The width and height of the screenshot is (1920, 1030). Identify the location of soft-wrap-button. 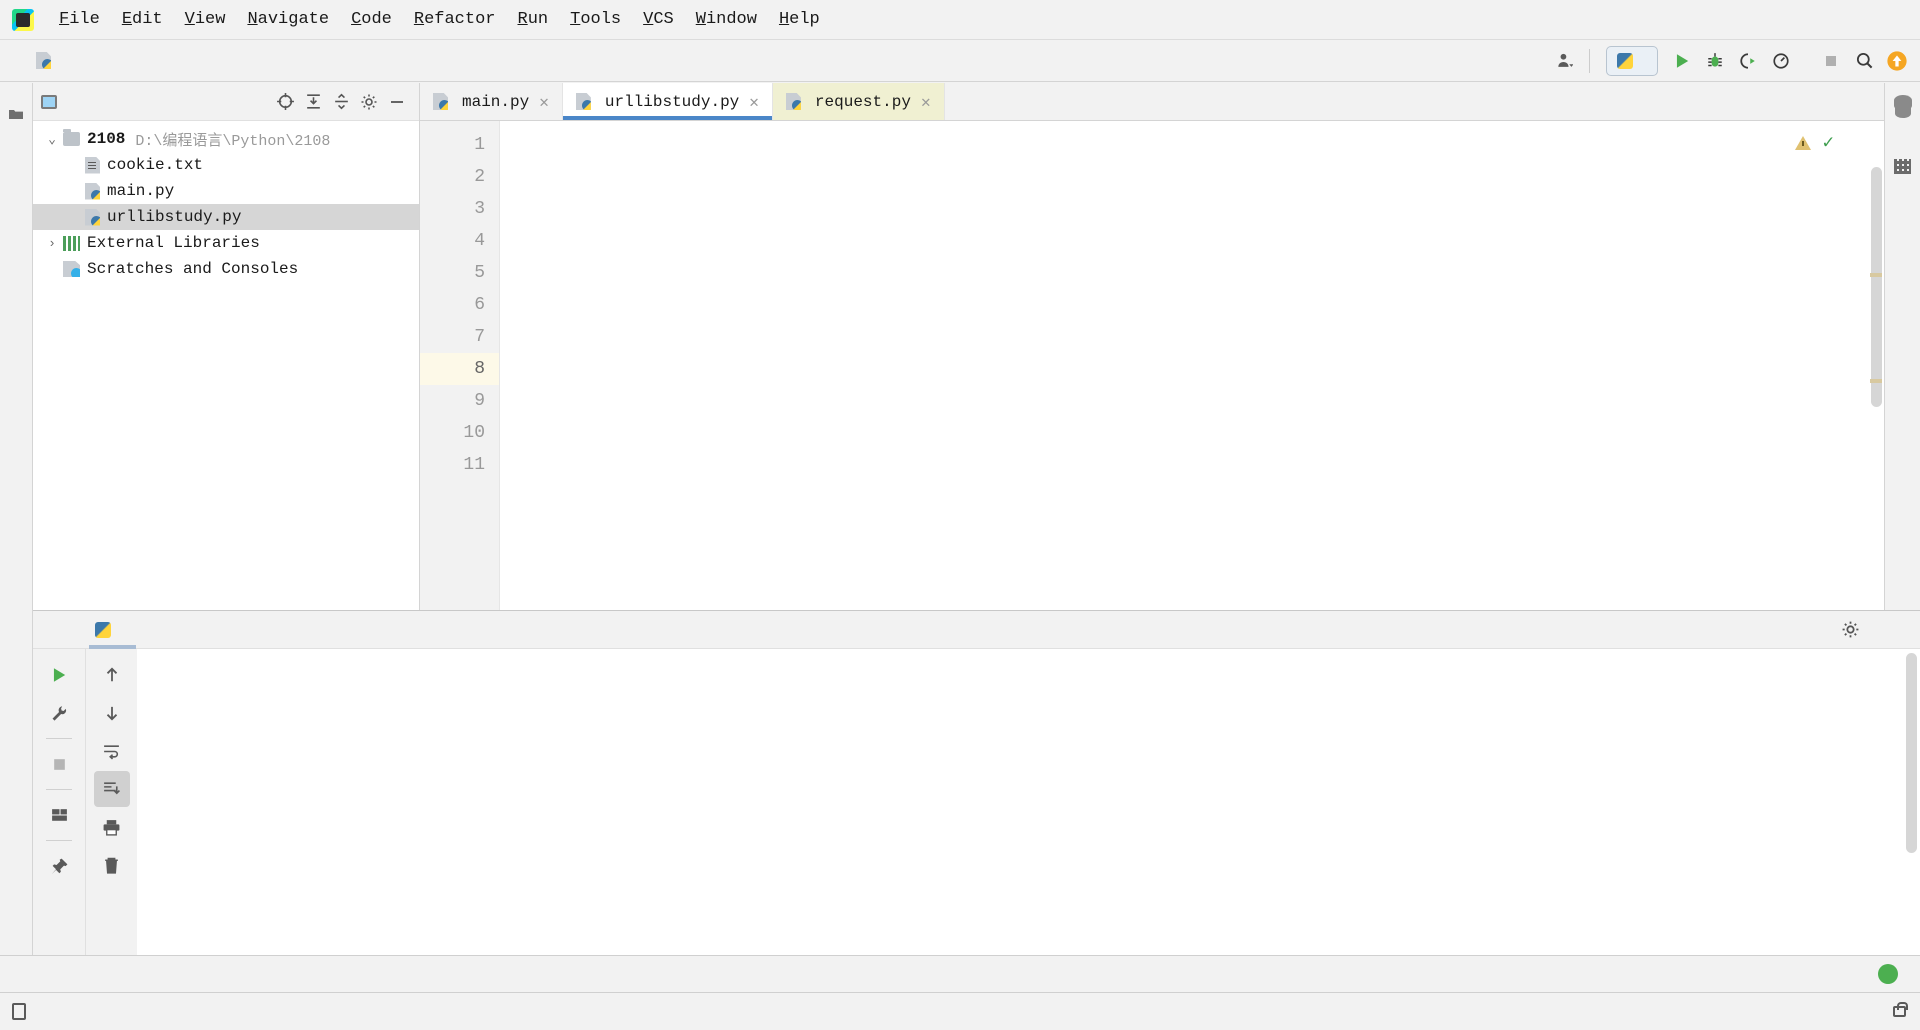
(112, 751).